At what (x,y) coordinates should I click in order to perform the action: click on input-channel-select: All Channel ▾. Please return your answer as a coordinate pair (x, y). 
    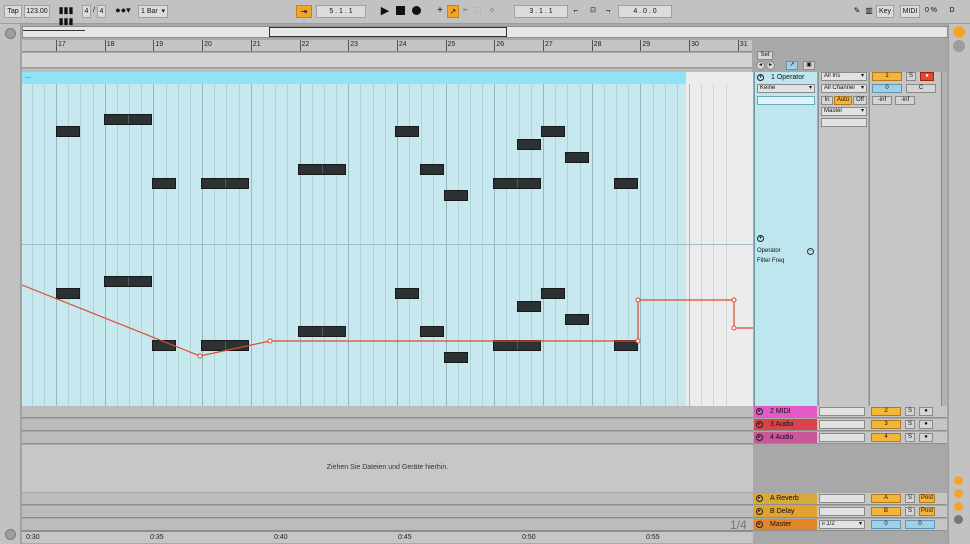
    Looking at the image, I should click on (844, 88).